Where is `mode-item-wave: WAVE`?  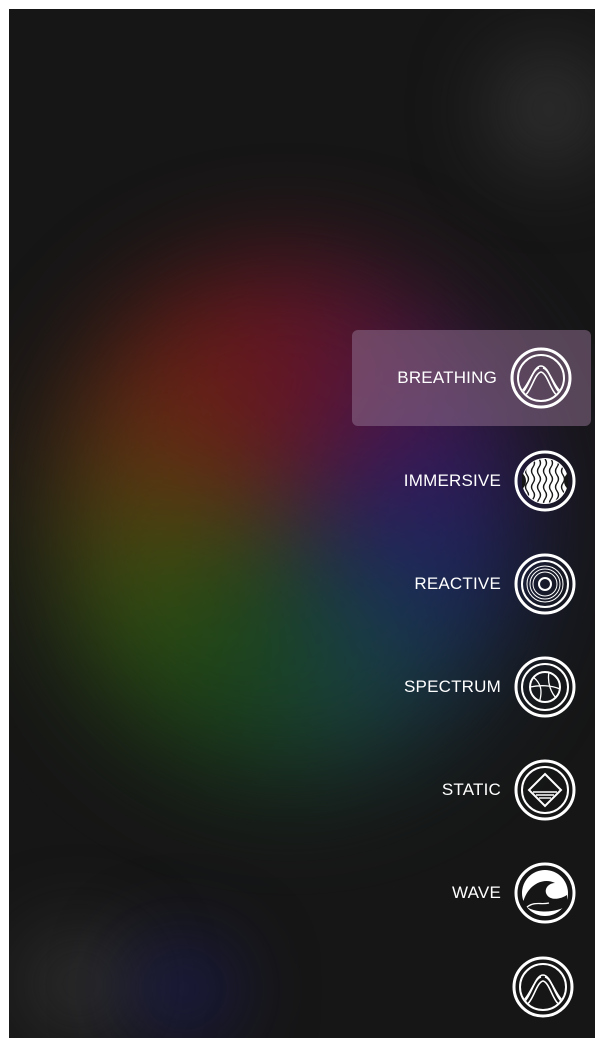 mode-item-wave: WAVE is located at coordinates (475, 893).